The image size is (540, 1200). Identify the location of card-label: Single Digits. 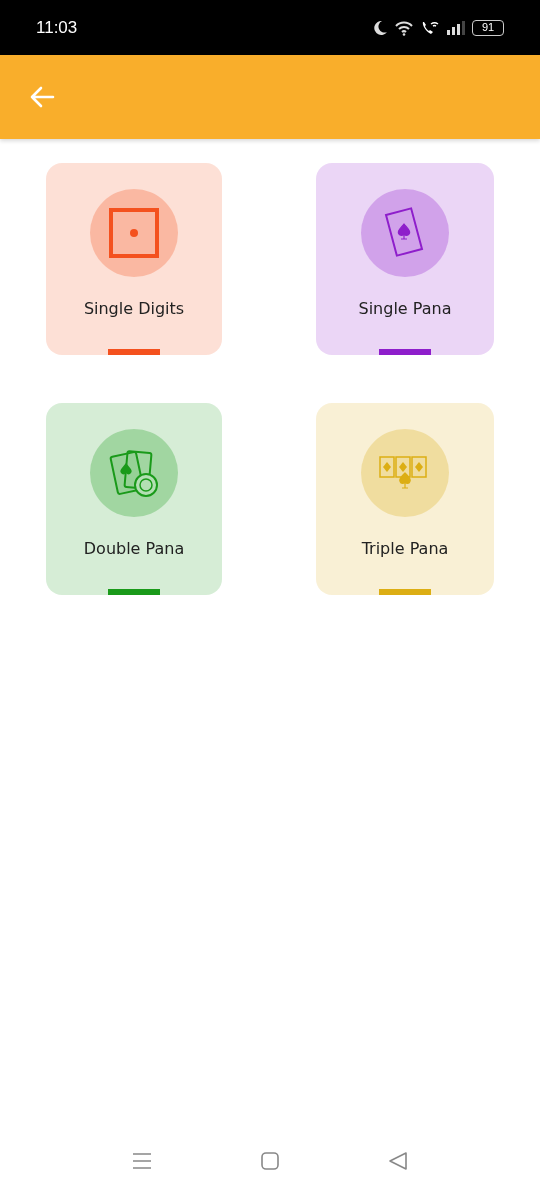
(134, 308).